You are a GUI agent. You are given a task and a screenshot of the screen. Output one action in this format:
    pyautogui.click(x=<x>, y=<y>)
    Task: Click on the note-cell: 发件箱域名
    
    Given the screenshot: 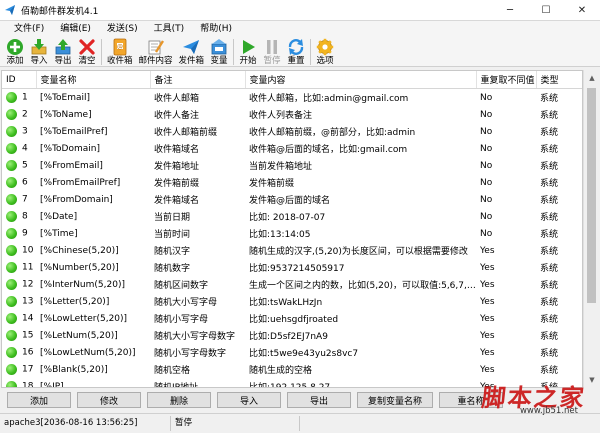 What is the action you would take?
    pyautogui.click(x=177, y=201)
    